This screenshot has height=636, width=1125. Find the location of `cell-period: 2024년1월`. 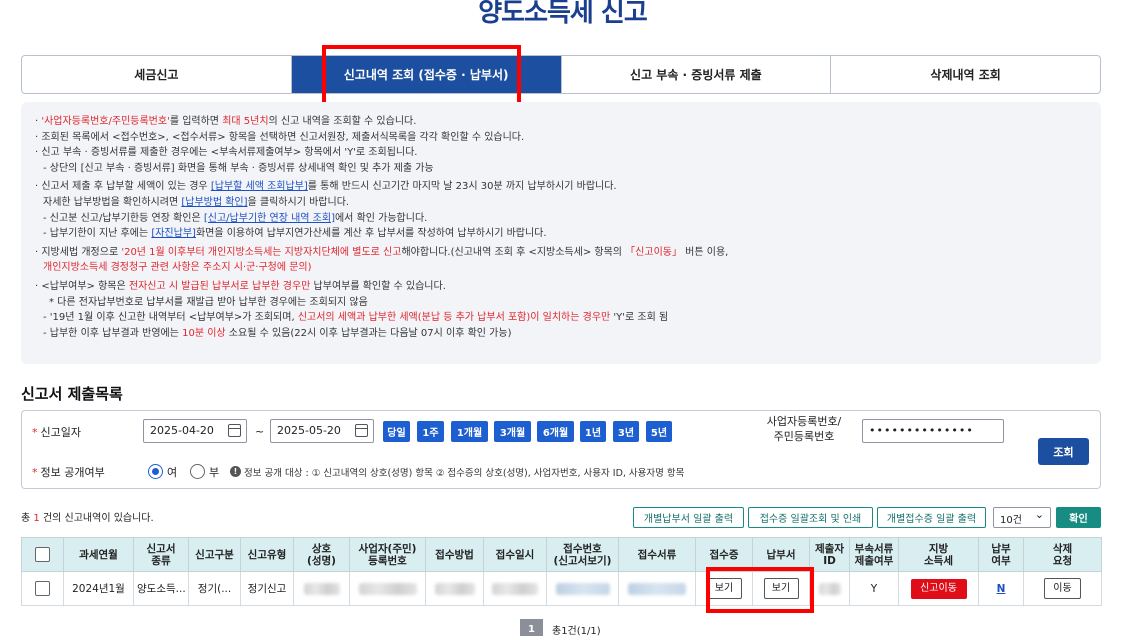

cell-period: 2024년1월 is located at coordinates (98, 588).